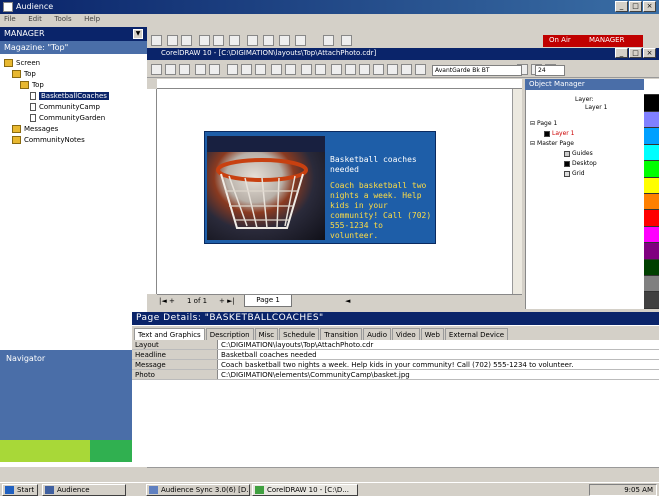  What do you see at coordinates (232, 69) in the screenshot?
I see `cut-icon` at bounding box center [232, 69].